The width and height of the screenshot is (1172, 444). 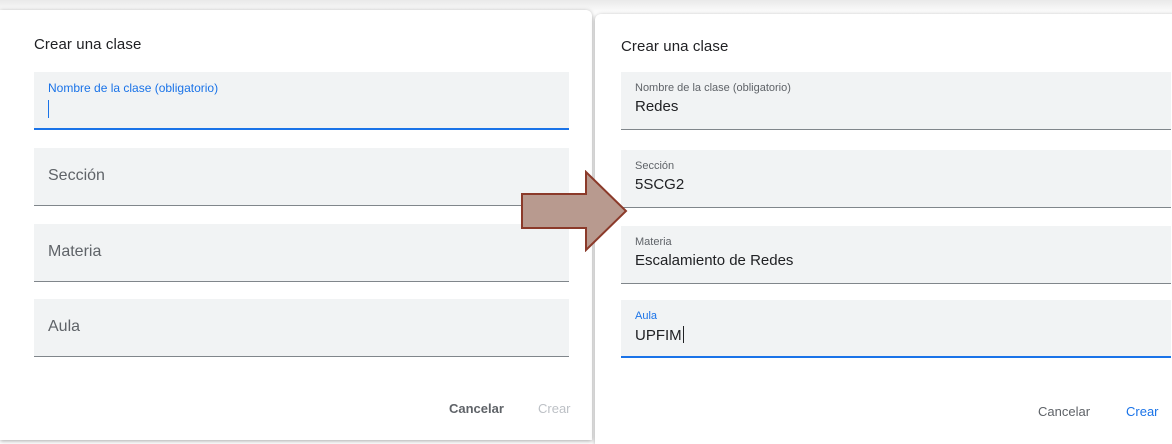 I want to click on room-value-text: UPFIM, so click(x=658, y=335).